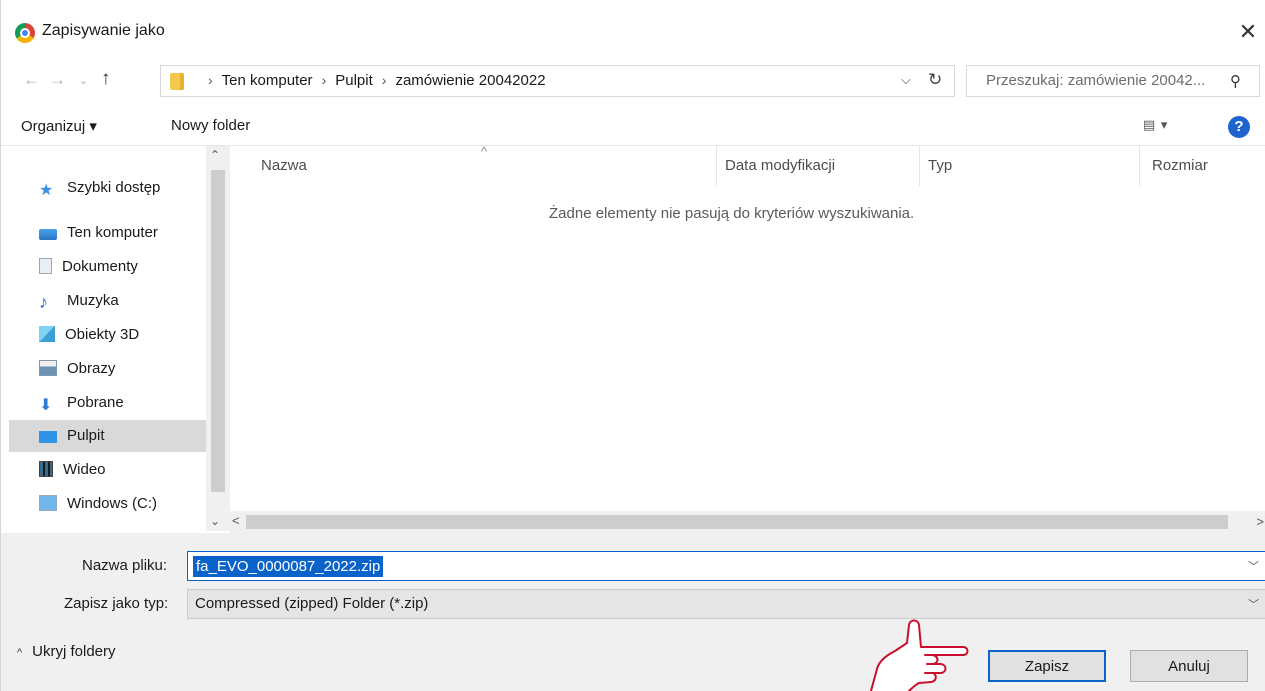  What do you see at coordinates (45, 266) in the screenshot?
I see `documents-icon` at bounding box center [45, 266].